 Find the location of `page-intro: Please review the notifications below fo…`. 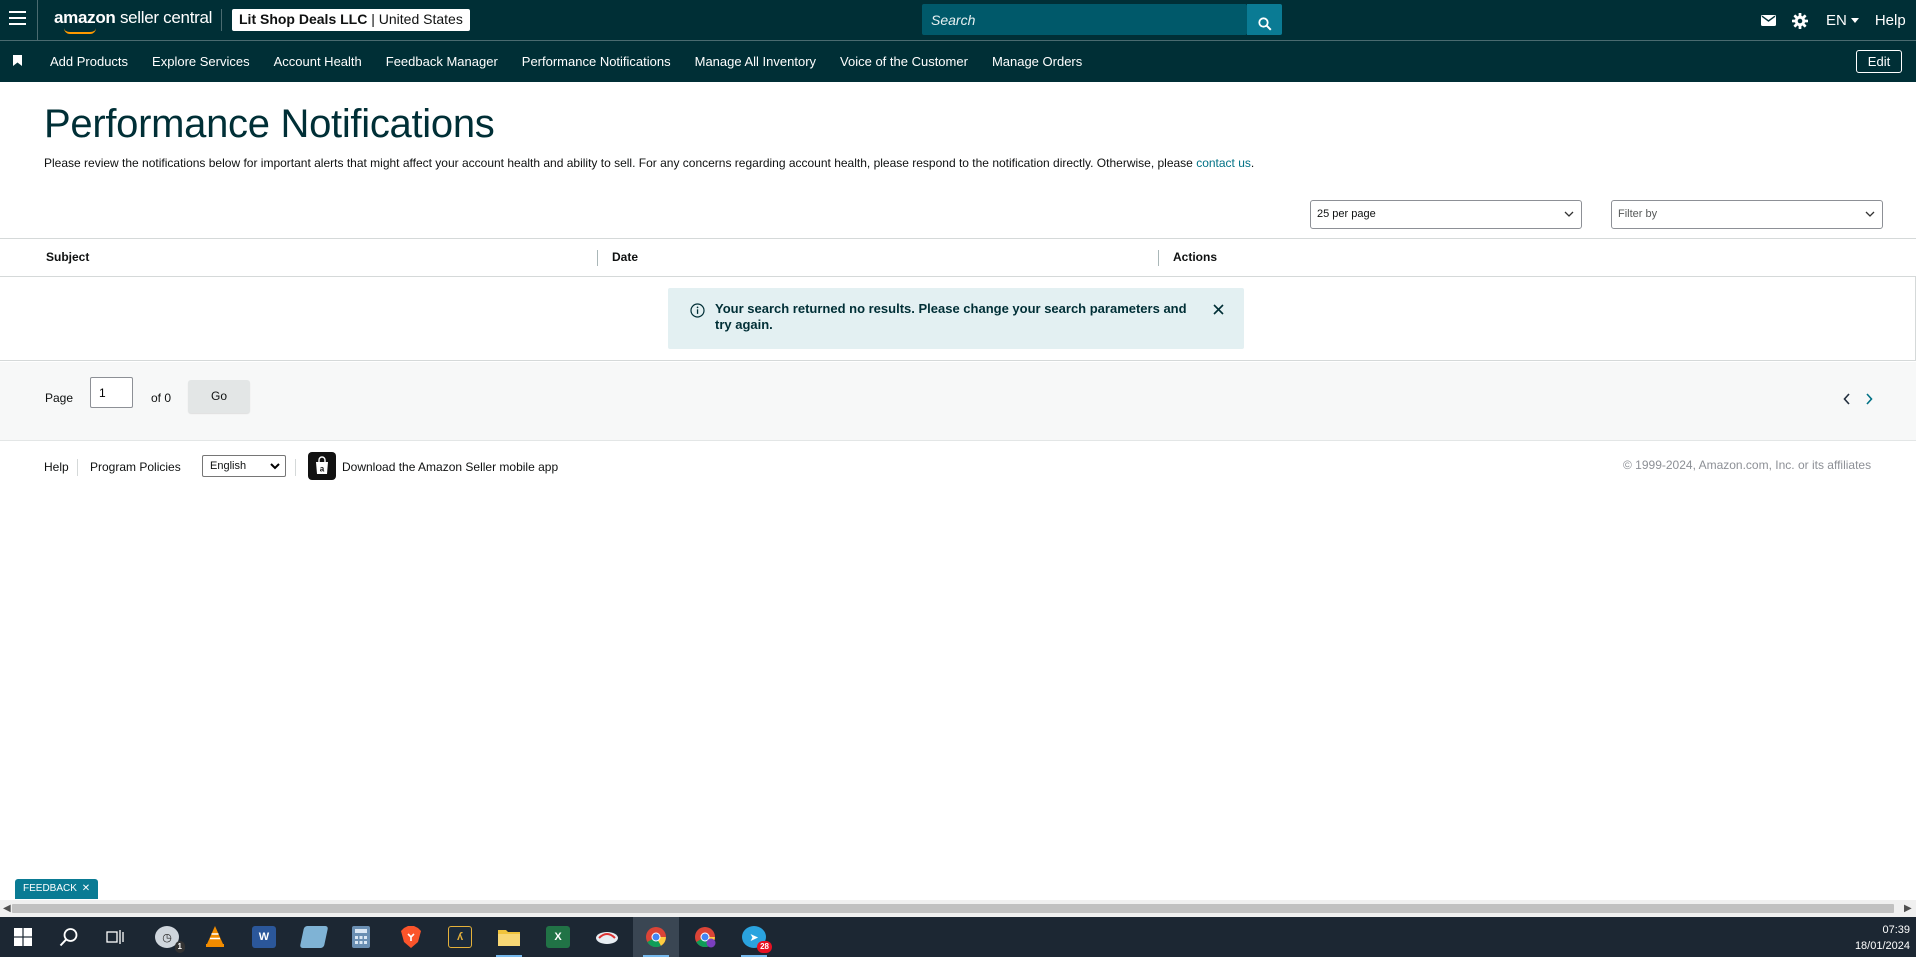

page-intro: Please review the notifications below fo… is located at coordinates (649, 163).